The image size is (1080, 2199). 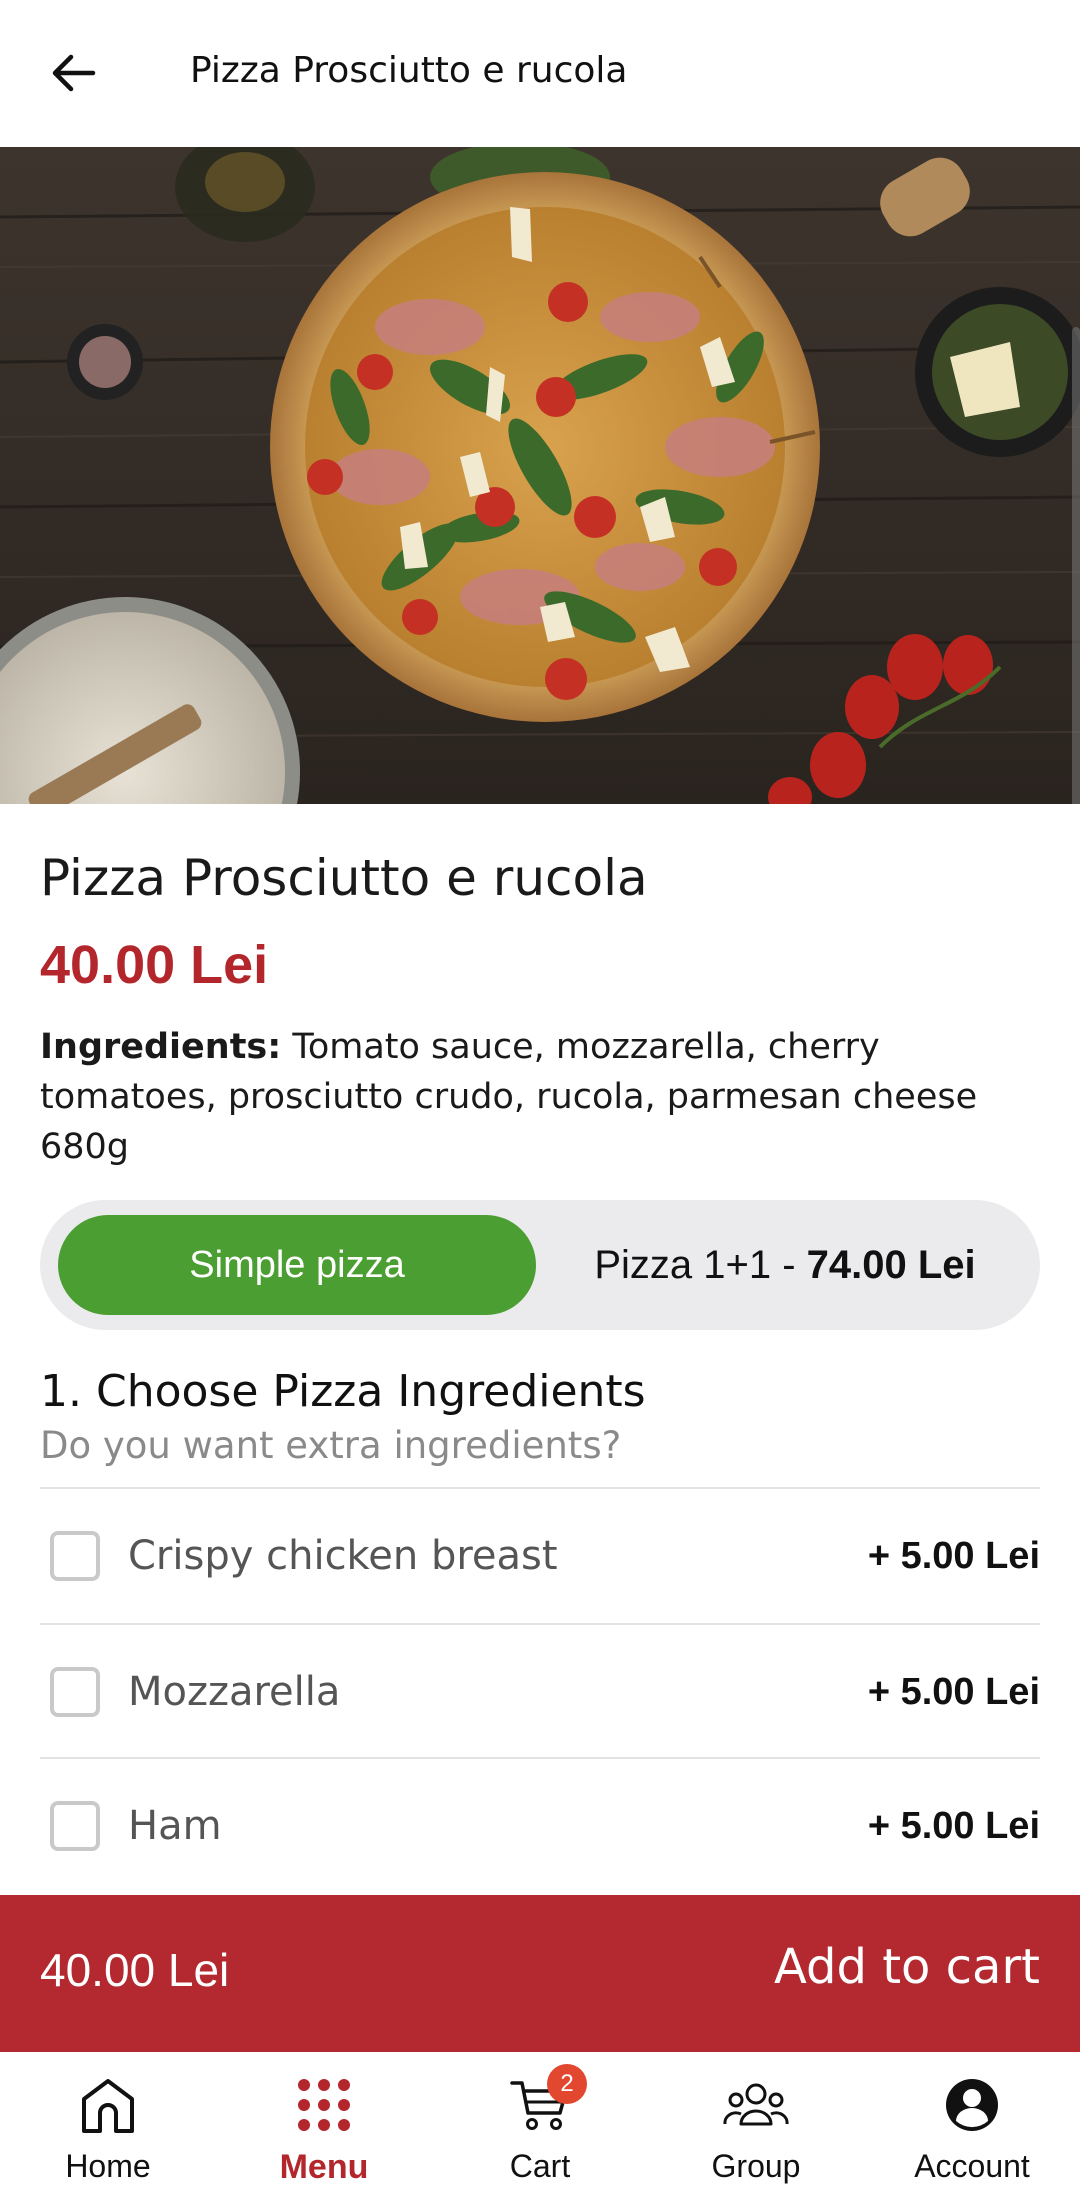 What do you see at coordinates (540, 1265) in the screenshot?
I see `variant-toggle: Simple pizza Pizza 1+1 - 74.00 Lei` at bounding box center [540, 1265].